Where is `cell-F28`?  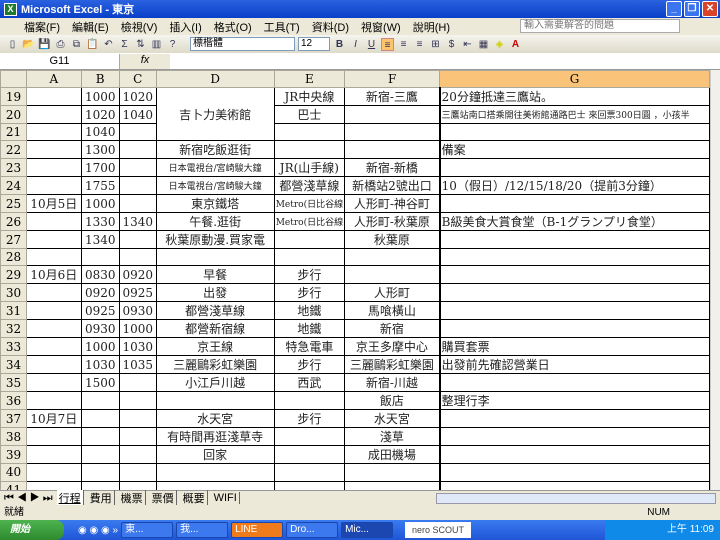 cell-F28 is located at coordinates (392, 257).